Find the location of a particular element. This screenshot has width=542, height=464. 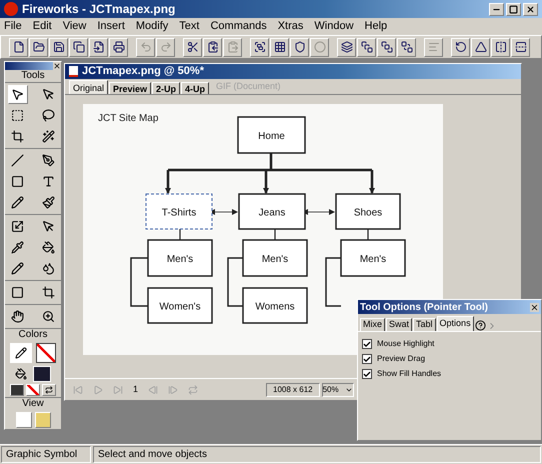

undo-icon is located at coordinates (146, 47).